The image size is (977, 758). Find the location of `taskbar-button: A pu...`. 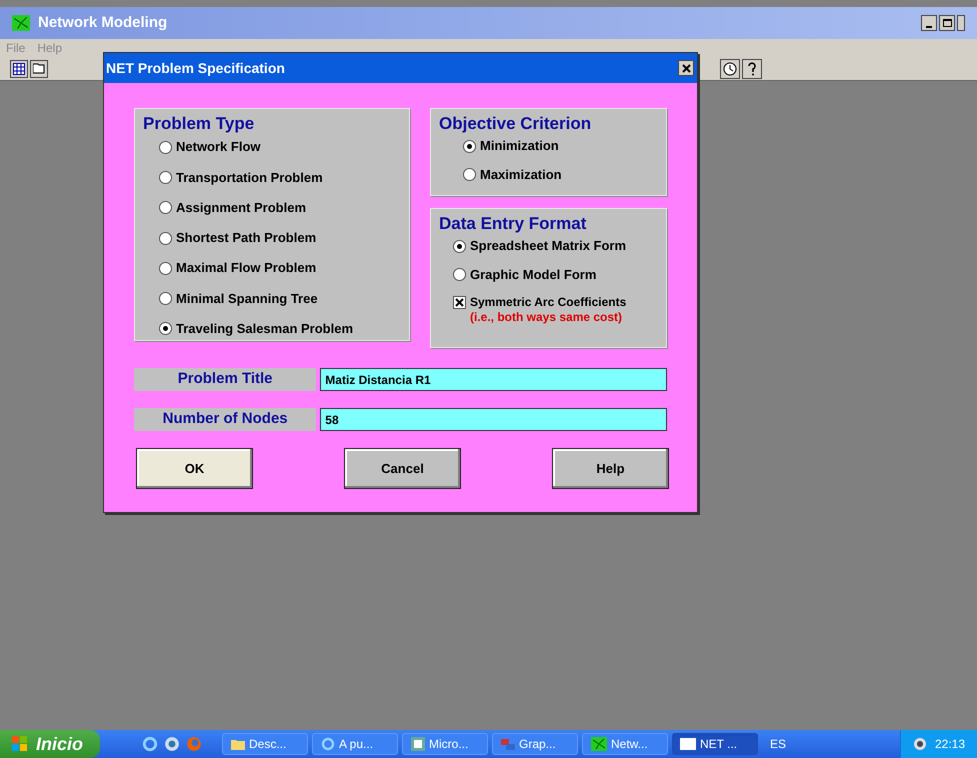

taskbar-button: A pu... is located at coordinates (355, 744).